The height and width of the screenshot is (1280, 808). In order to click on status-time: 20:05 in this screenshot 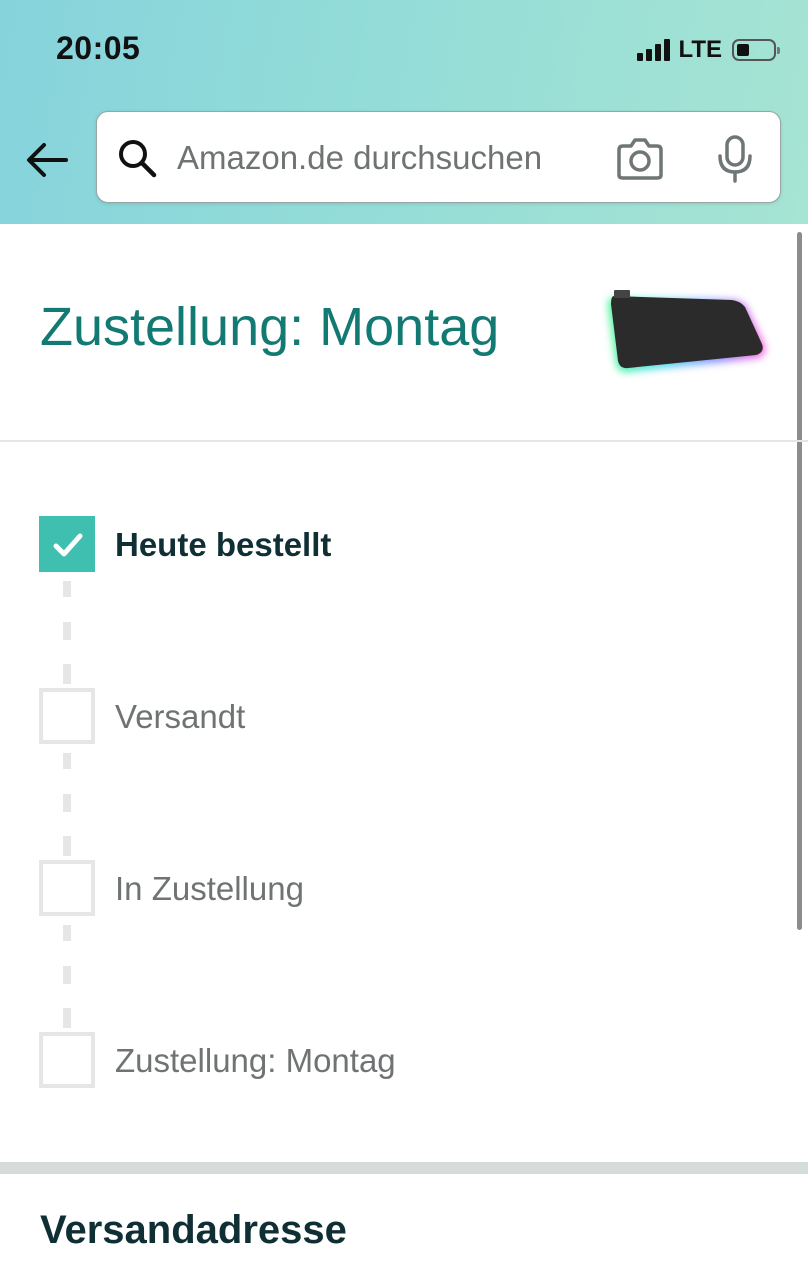, I will do `click(98, 48)`.